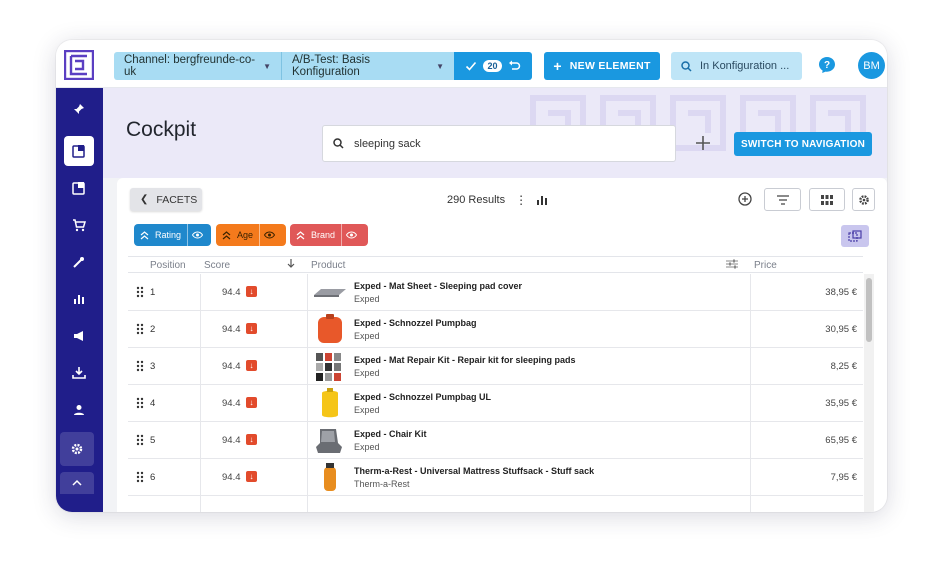 The height and width of the screenshot is (568, 940). What do you see at coordinates (745, 199) in the screenshot?
I see `add-circle-icon` at bounding box center [745, 199].